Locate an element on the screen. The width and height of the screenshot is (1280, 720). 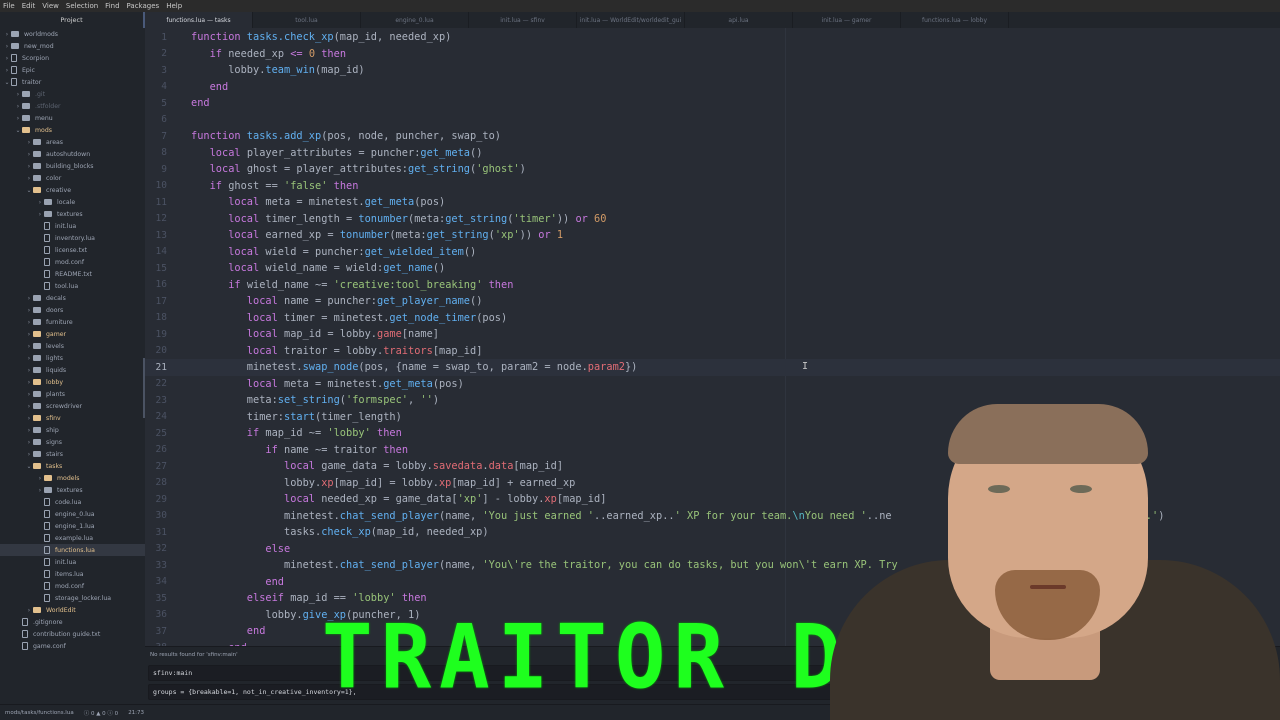
code-line: 5 end is located at coordinates (712, 103).